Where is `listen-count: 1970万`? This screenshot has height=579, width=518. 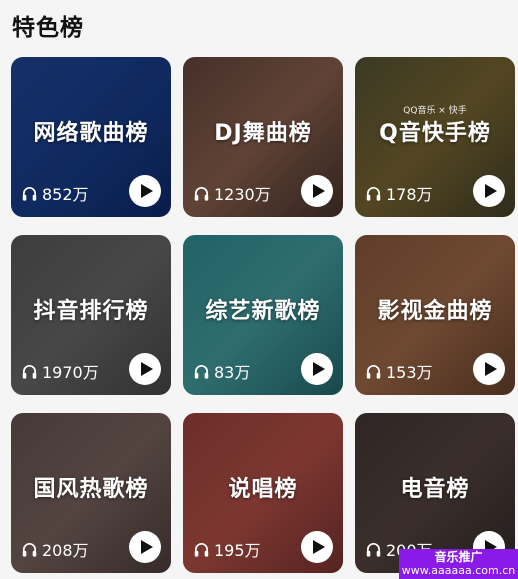
listen-count: 1970万 is located at coordinates (60, 371).